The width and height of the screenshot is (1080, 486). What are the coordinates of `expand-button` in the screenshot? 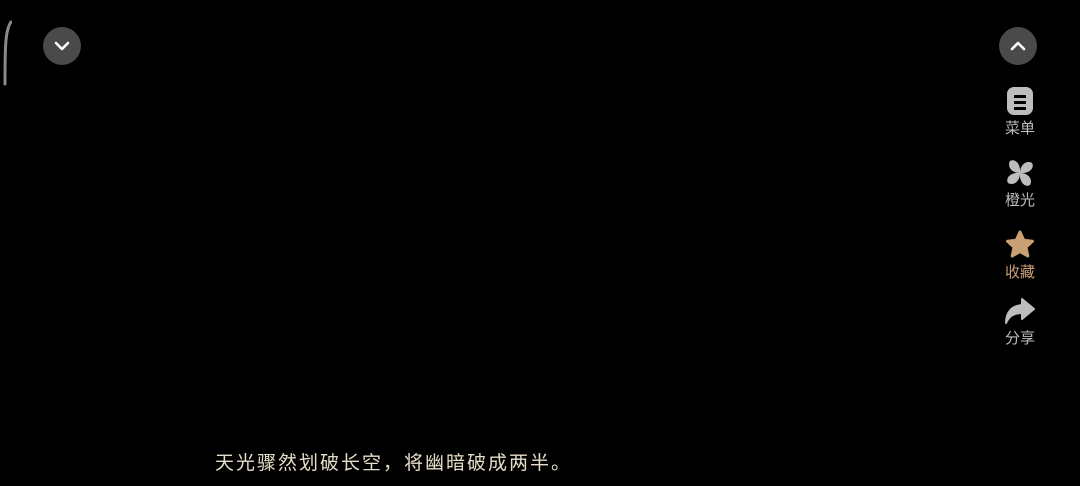 It's located at (1018, 46).